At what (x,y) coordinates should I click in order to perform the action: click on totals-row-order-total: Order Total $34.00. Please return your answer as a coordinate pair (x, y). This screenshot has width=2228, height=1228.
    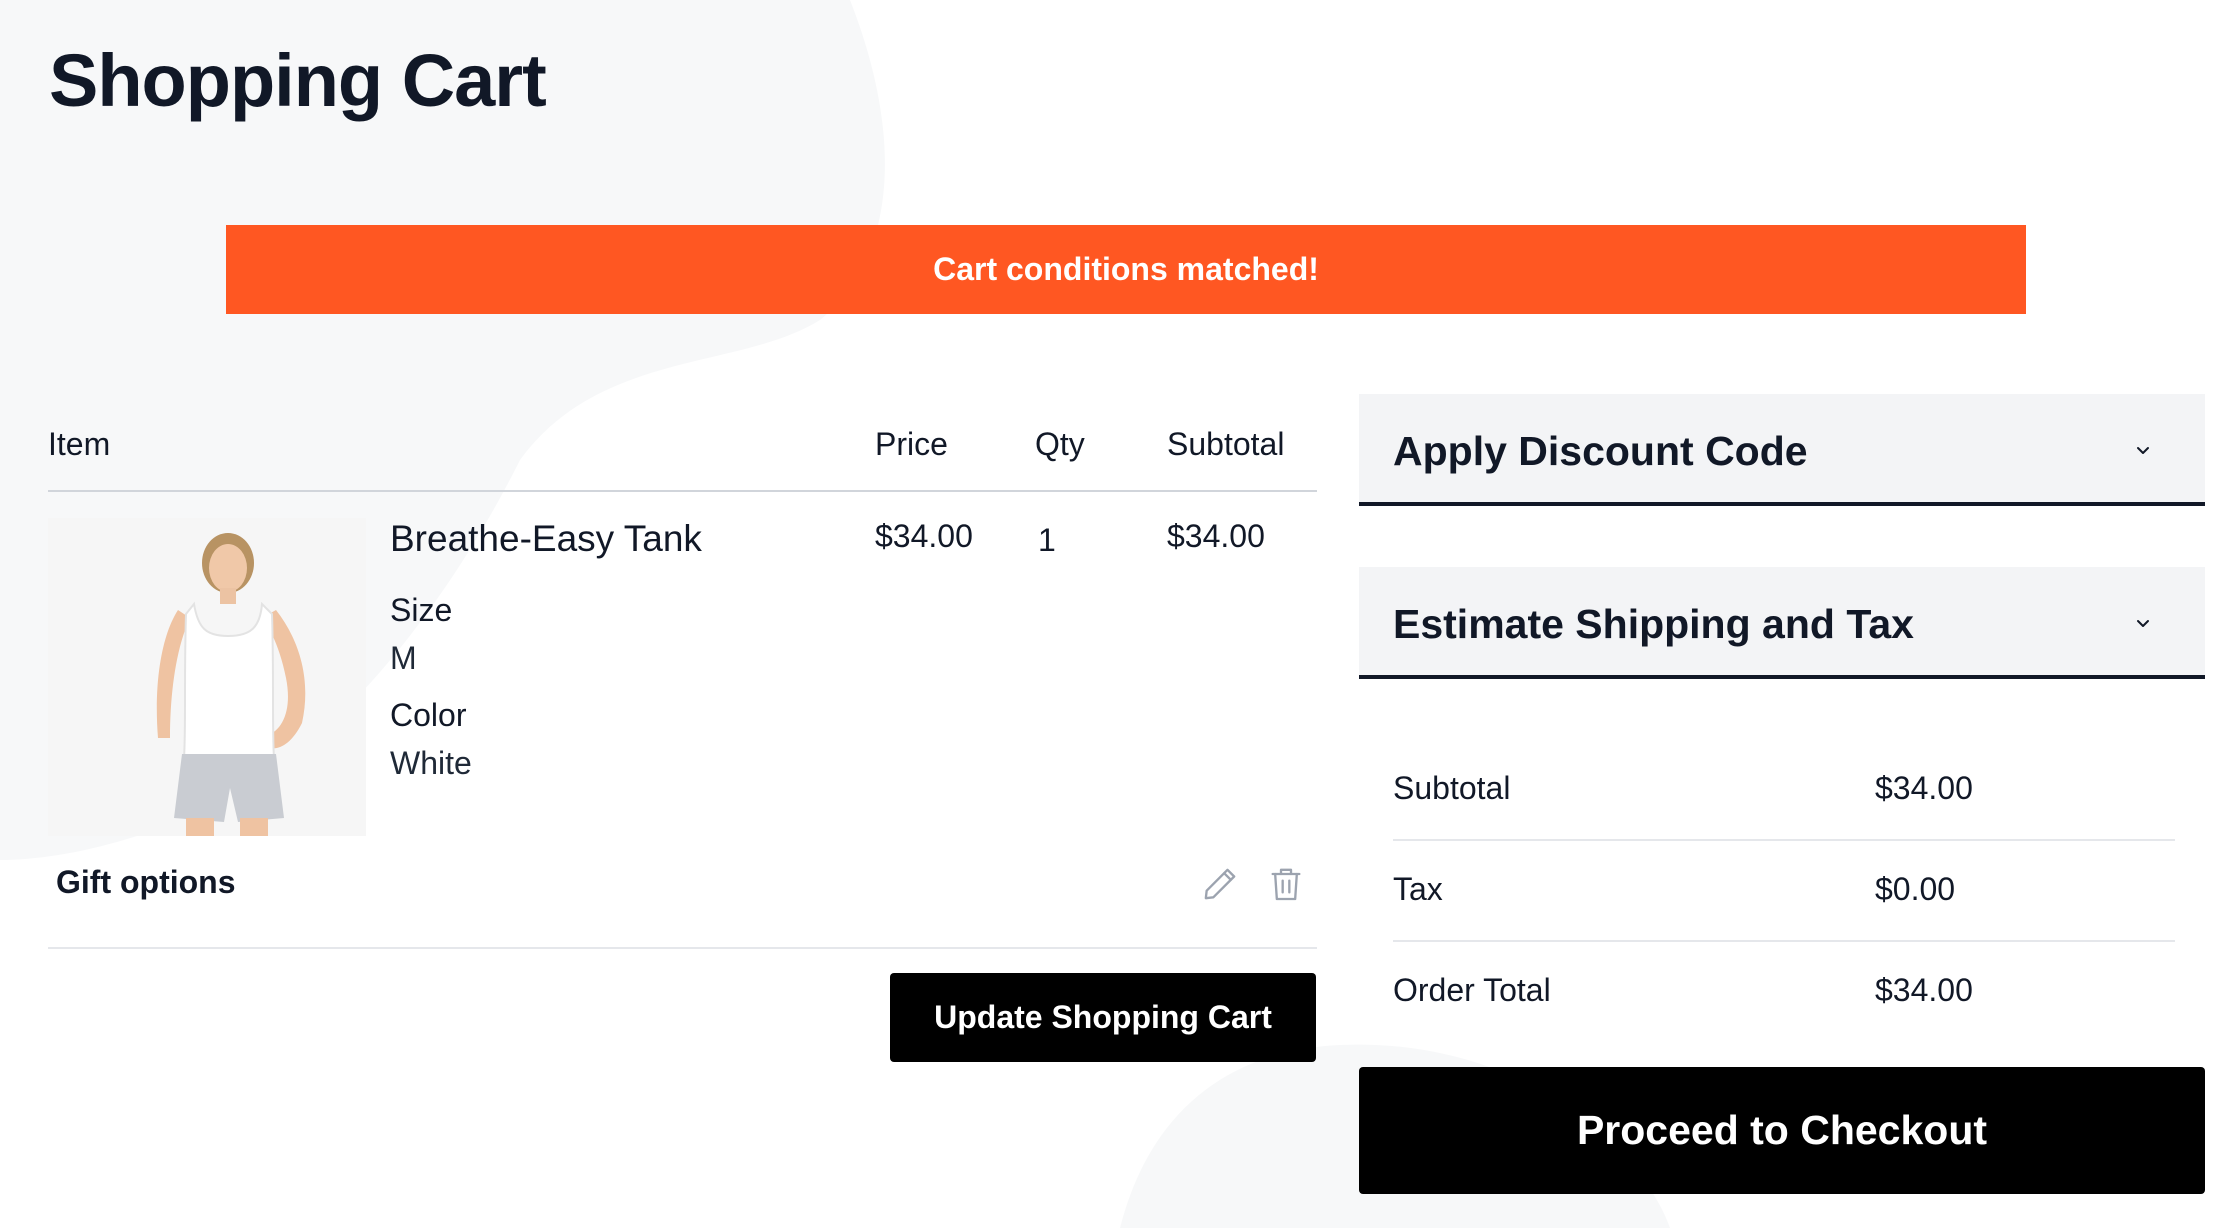
    Looking at the image, I should click on (1784, 991).